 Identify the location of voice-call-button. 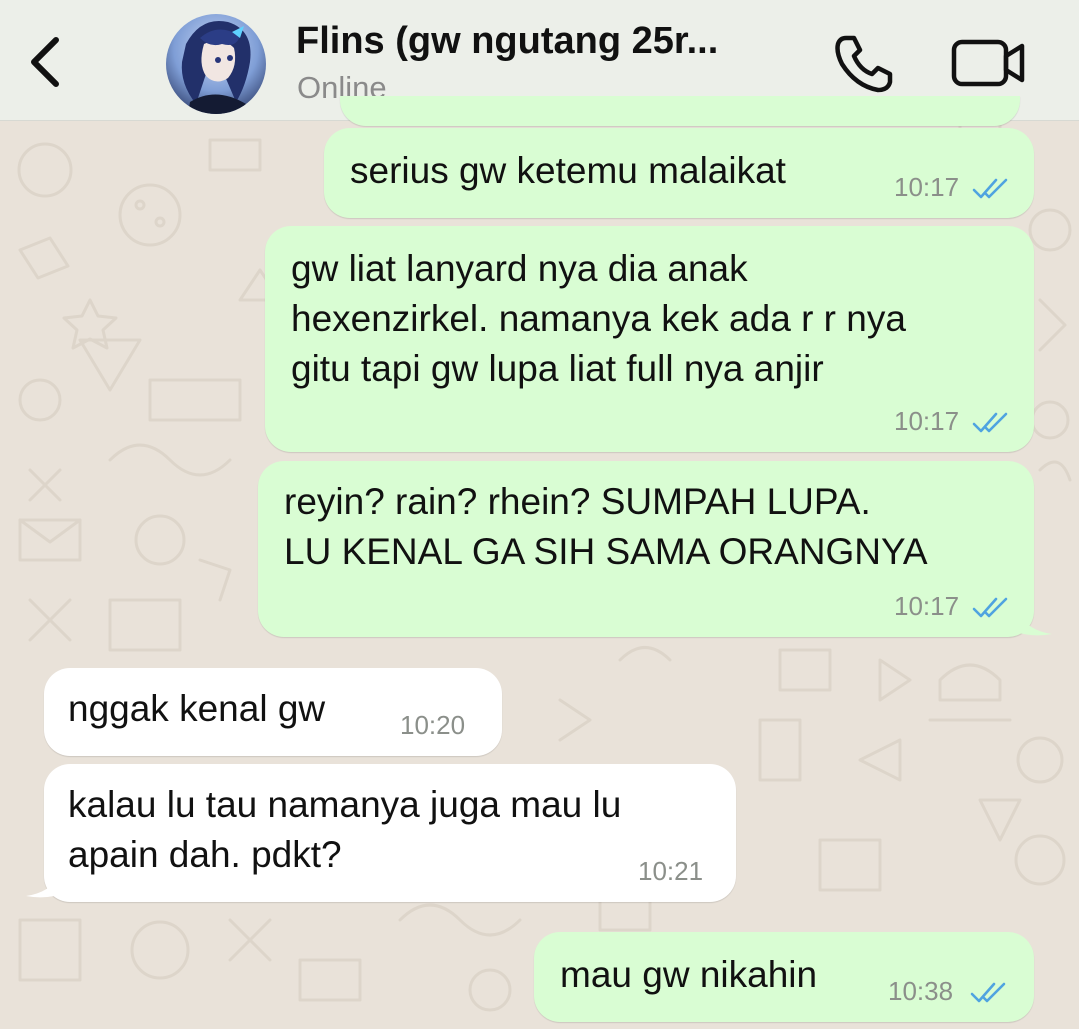
(863, 63).